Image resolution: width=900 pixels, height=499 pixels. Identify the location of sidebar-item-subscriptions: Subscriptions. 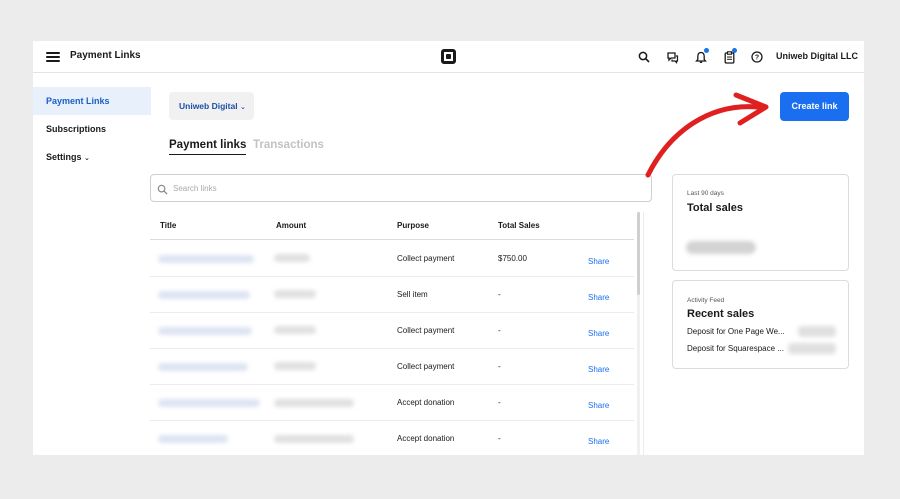
(92, 129).